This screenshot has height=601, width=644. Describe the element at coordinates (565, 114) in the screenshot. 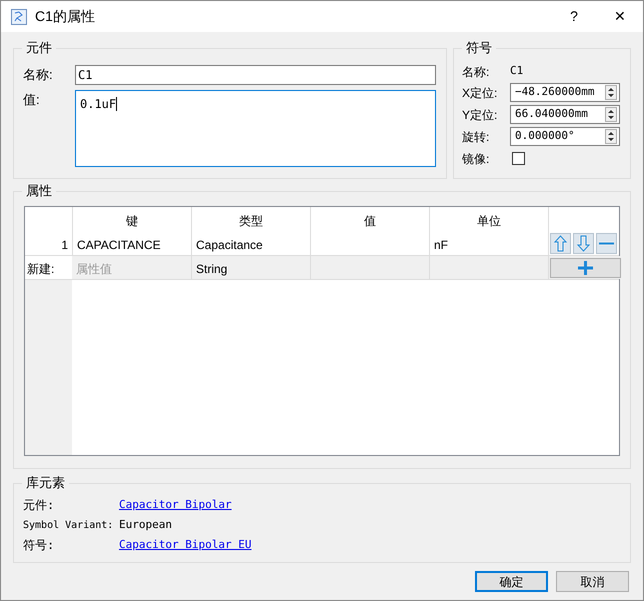

I see `spin-field: 66.040000mm` at that location.